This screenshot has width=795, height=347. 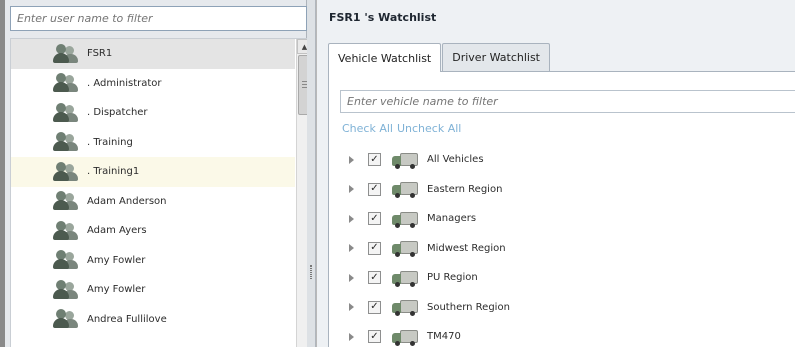 I want to click on user-name-label: . Dispatcher, so click(x=117, y=113).